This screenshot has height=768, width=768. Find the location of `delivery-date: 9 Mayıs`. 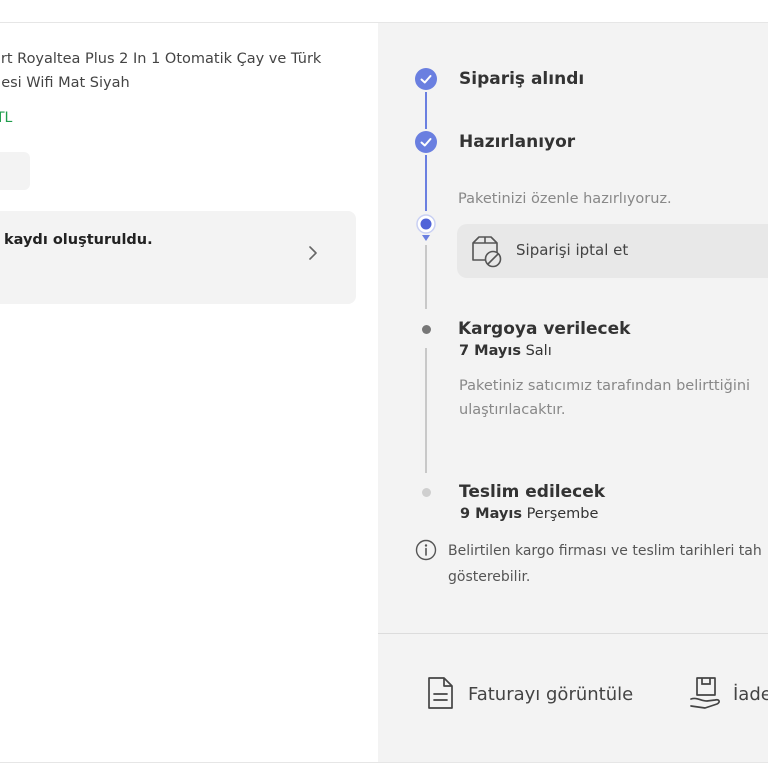

delivery-date: 9 Mayıs is located at coordinates (491, 514).